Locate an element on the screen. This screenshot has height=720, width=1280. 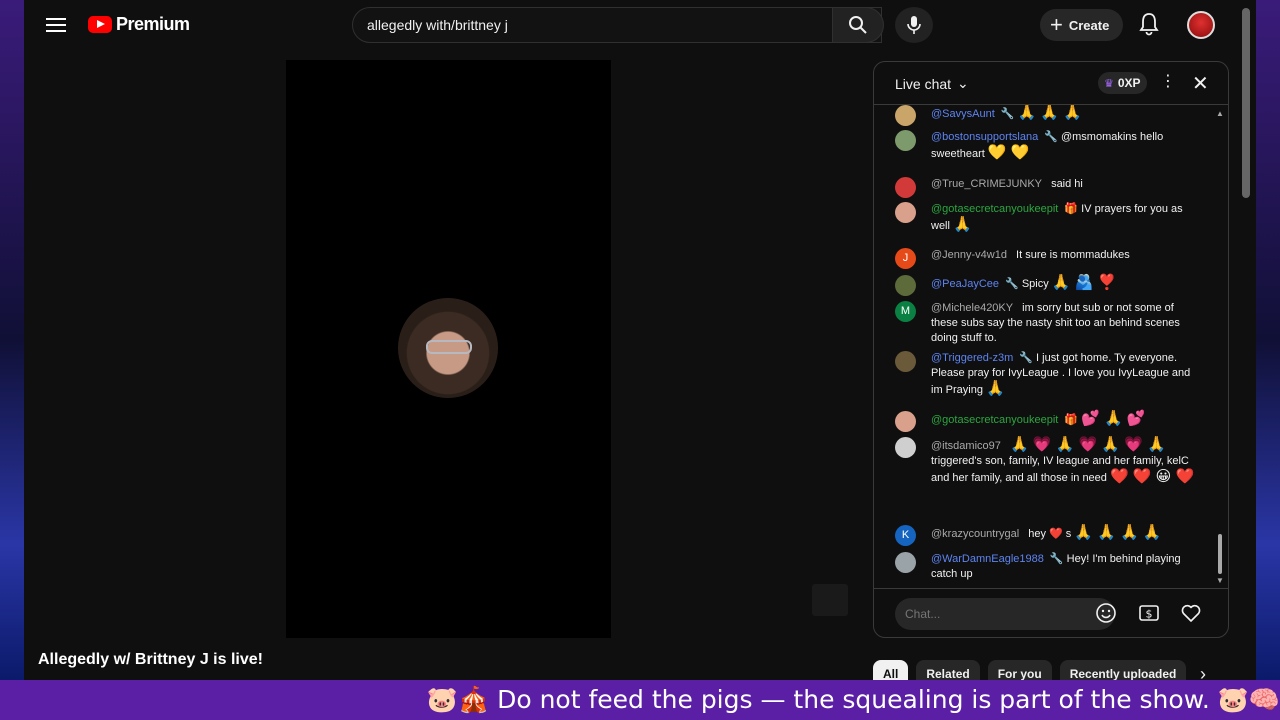
super-chat-button: $ is located at coordinates (1149, 615).